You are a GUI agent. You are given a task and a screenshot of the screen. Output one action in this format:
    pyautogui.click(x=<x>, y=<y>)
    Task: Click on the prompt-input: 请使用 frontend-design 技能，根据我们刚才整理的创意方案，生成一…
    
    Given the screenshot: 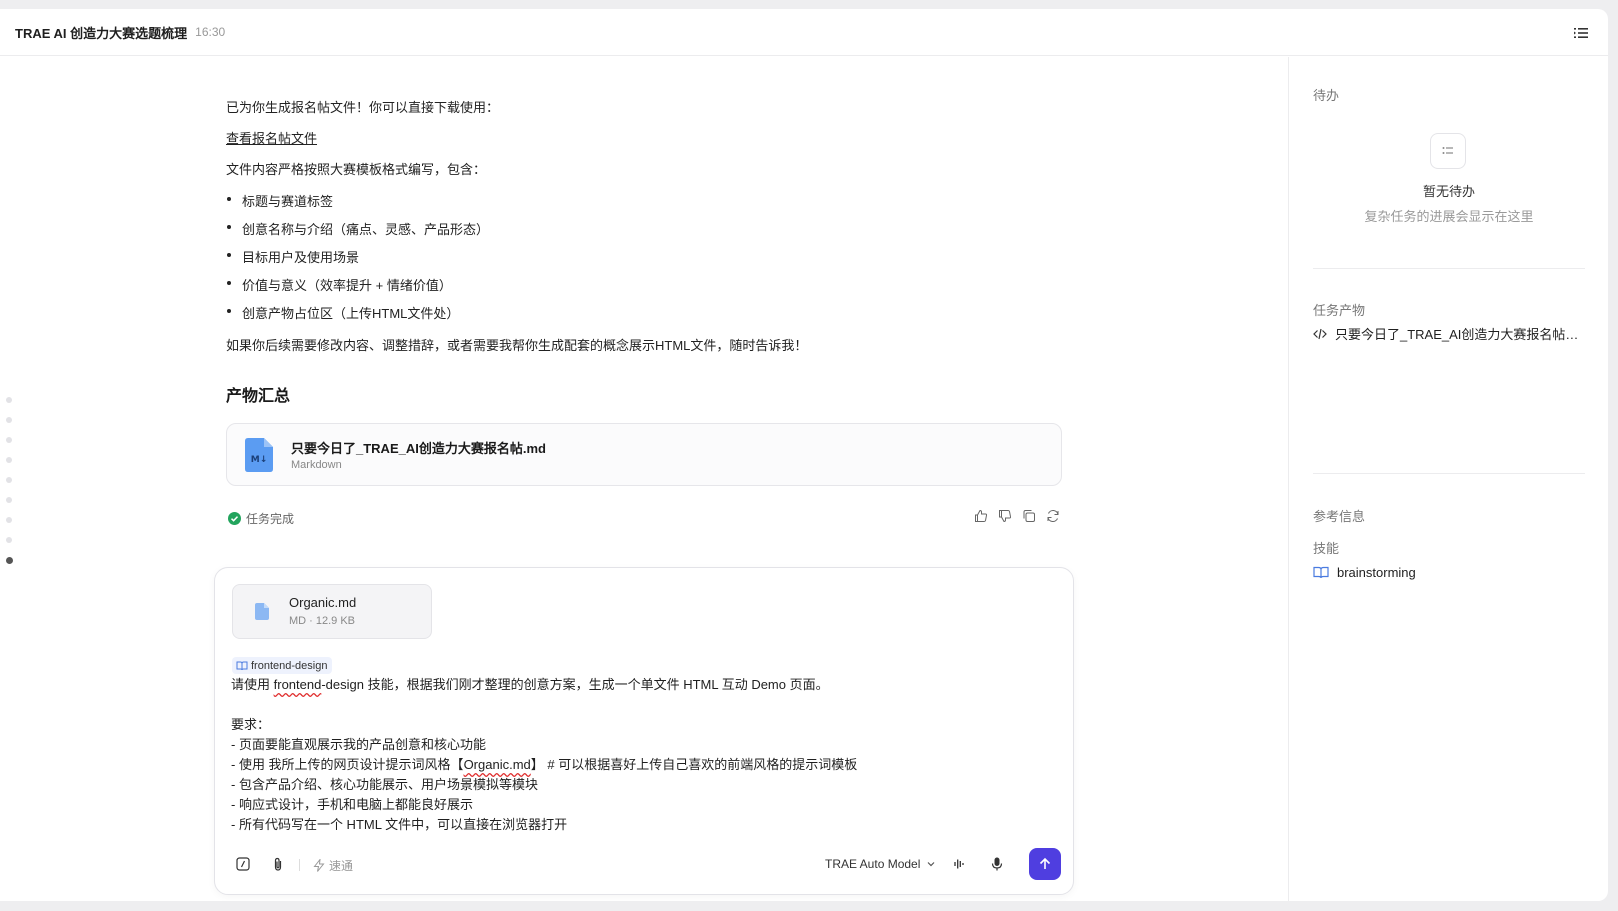 What is the action you would take?
    pyautogui.click(x=641, y=755)
    